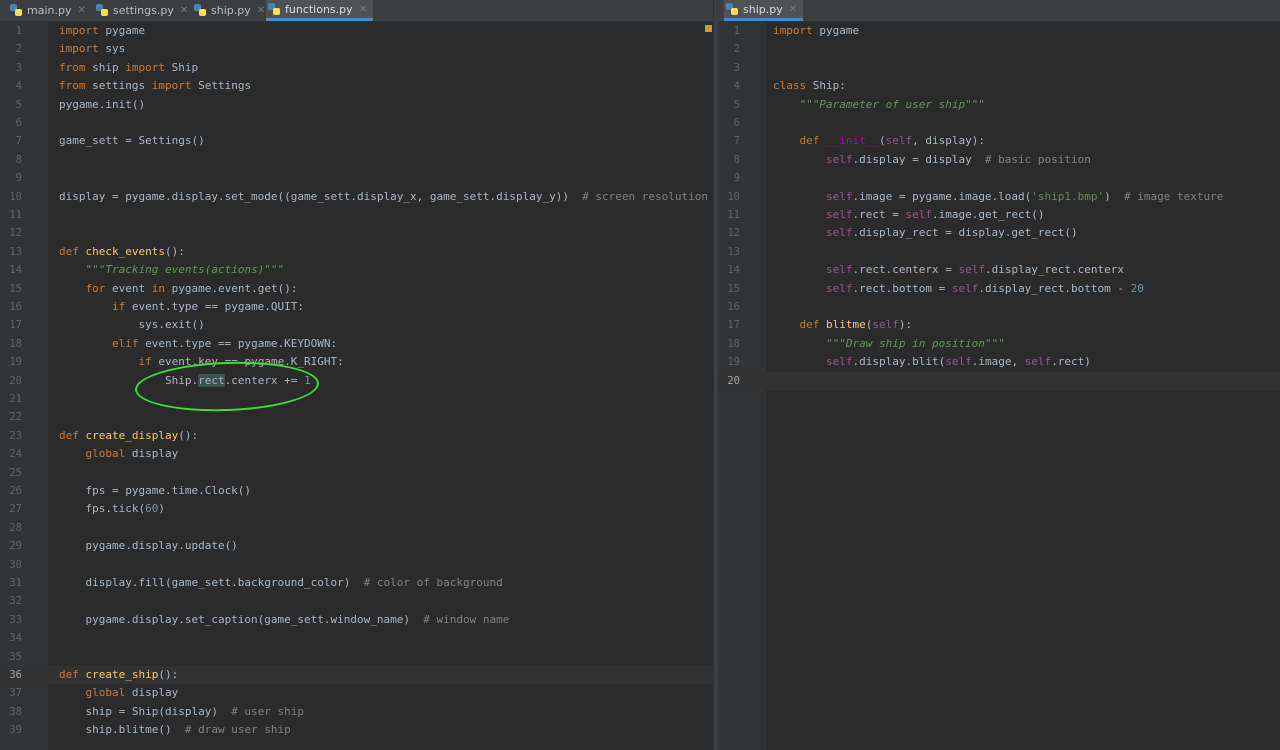 This screenshot has width=1280, height=750. What do you see at coordinates (356, 325) in the screenshot?
I see `code-line: 17 sys.exit()` at bounding box center [356, 325].